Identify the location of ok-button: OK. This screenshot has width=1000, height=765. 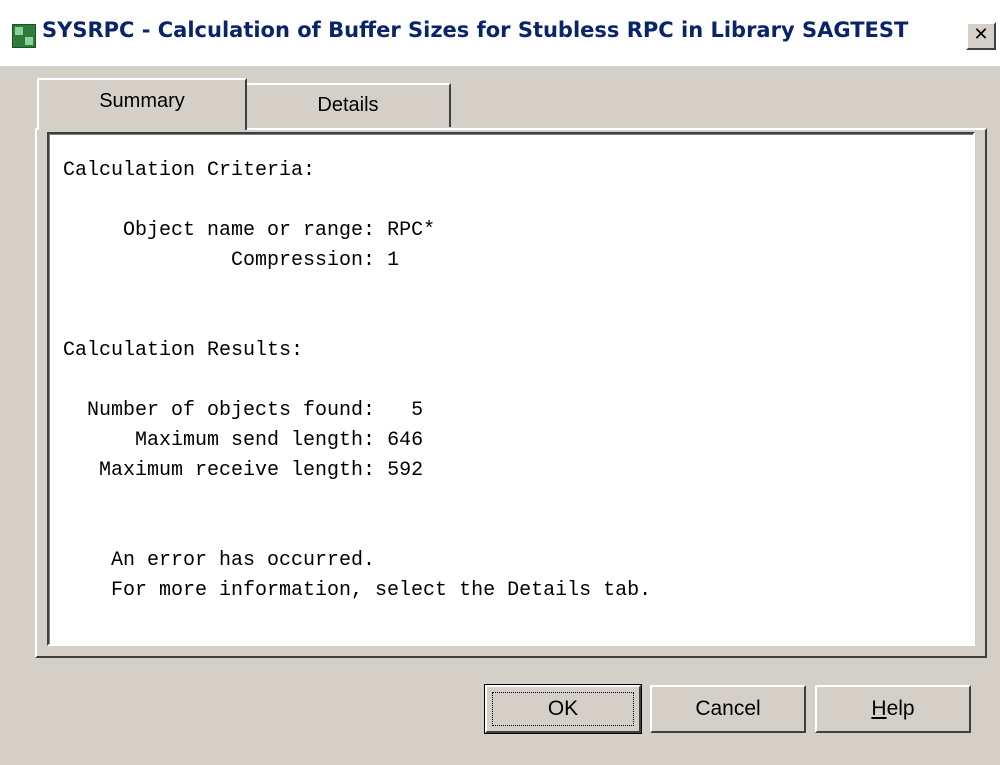
(563, 709).